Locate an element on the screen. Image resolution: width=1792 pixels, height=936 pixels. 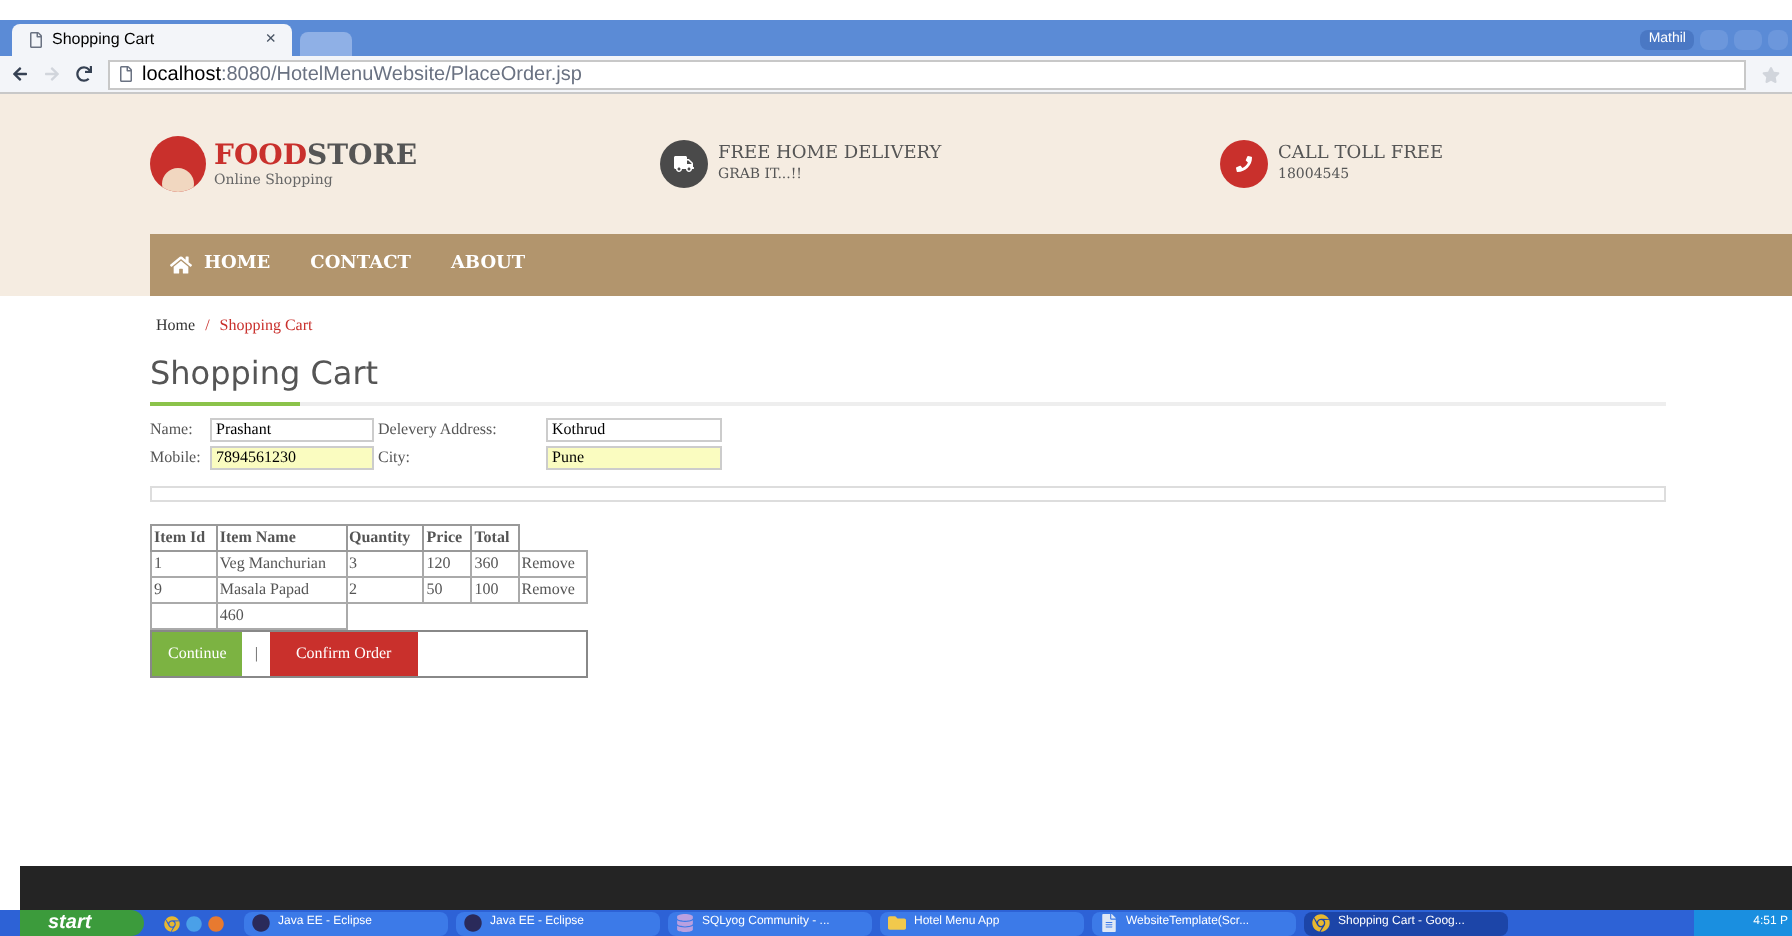
field-label: Delevery Address: is located at coordinates (437, 430).